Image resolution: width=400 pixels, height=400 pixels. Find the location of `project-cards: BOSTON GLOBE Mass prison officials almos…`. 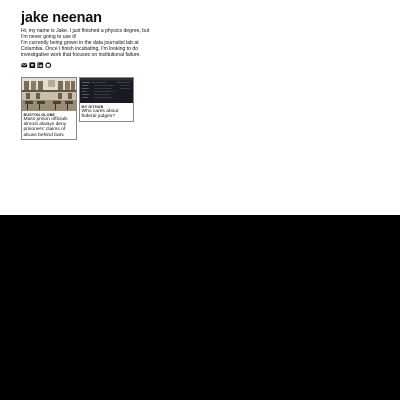

project-cards: BOSTON GLOBE Mass prison officials almos… is located at coordinates (77, 109).